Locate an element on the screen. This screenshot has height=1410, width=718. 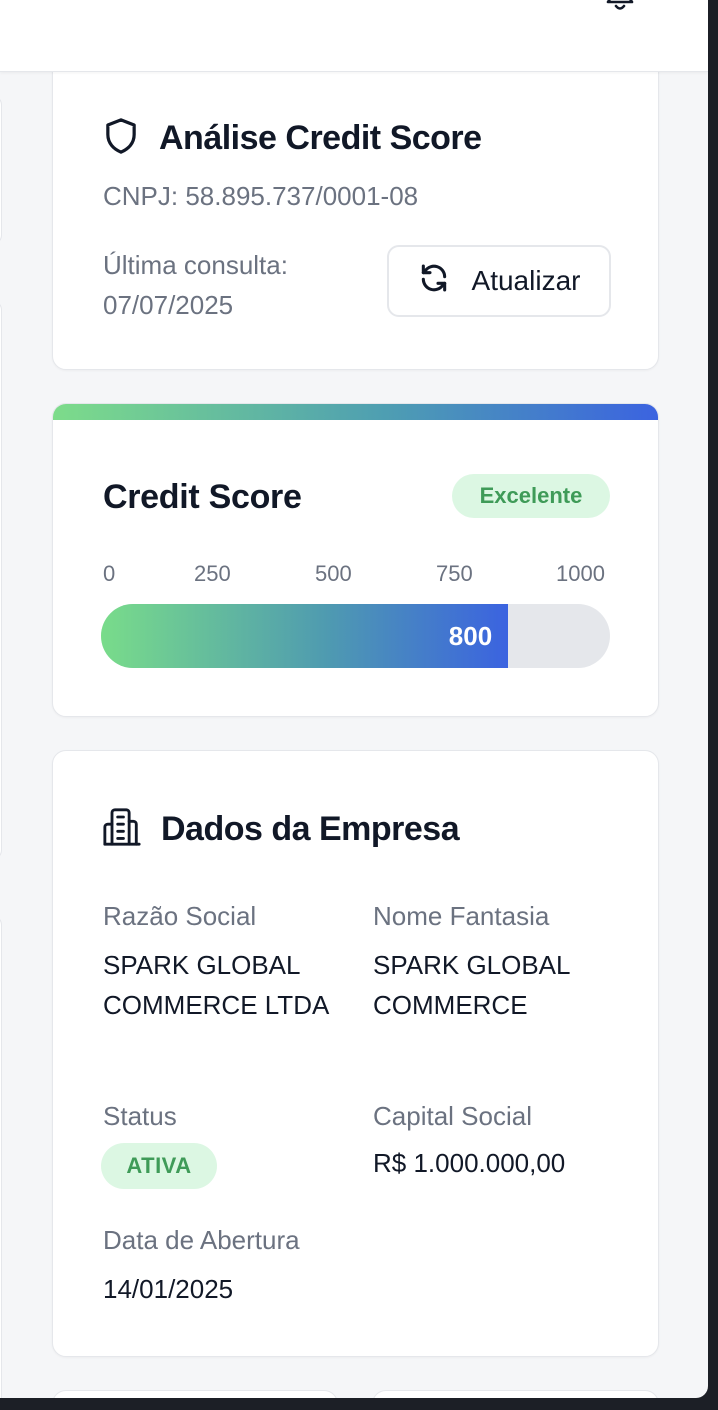
status-badge: ATIVA is located at coordinates (159, 1166).